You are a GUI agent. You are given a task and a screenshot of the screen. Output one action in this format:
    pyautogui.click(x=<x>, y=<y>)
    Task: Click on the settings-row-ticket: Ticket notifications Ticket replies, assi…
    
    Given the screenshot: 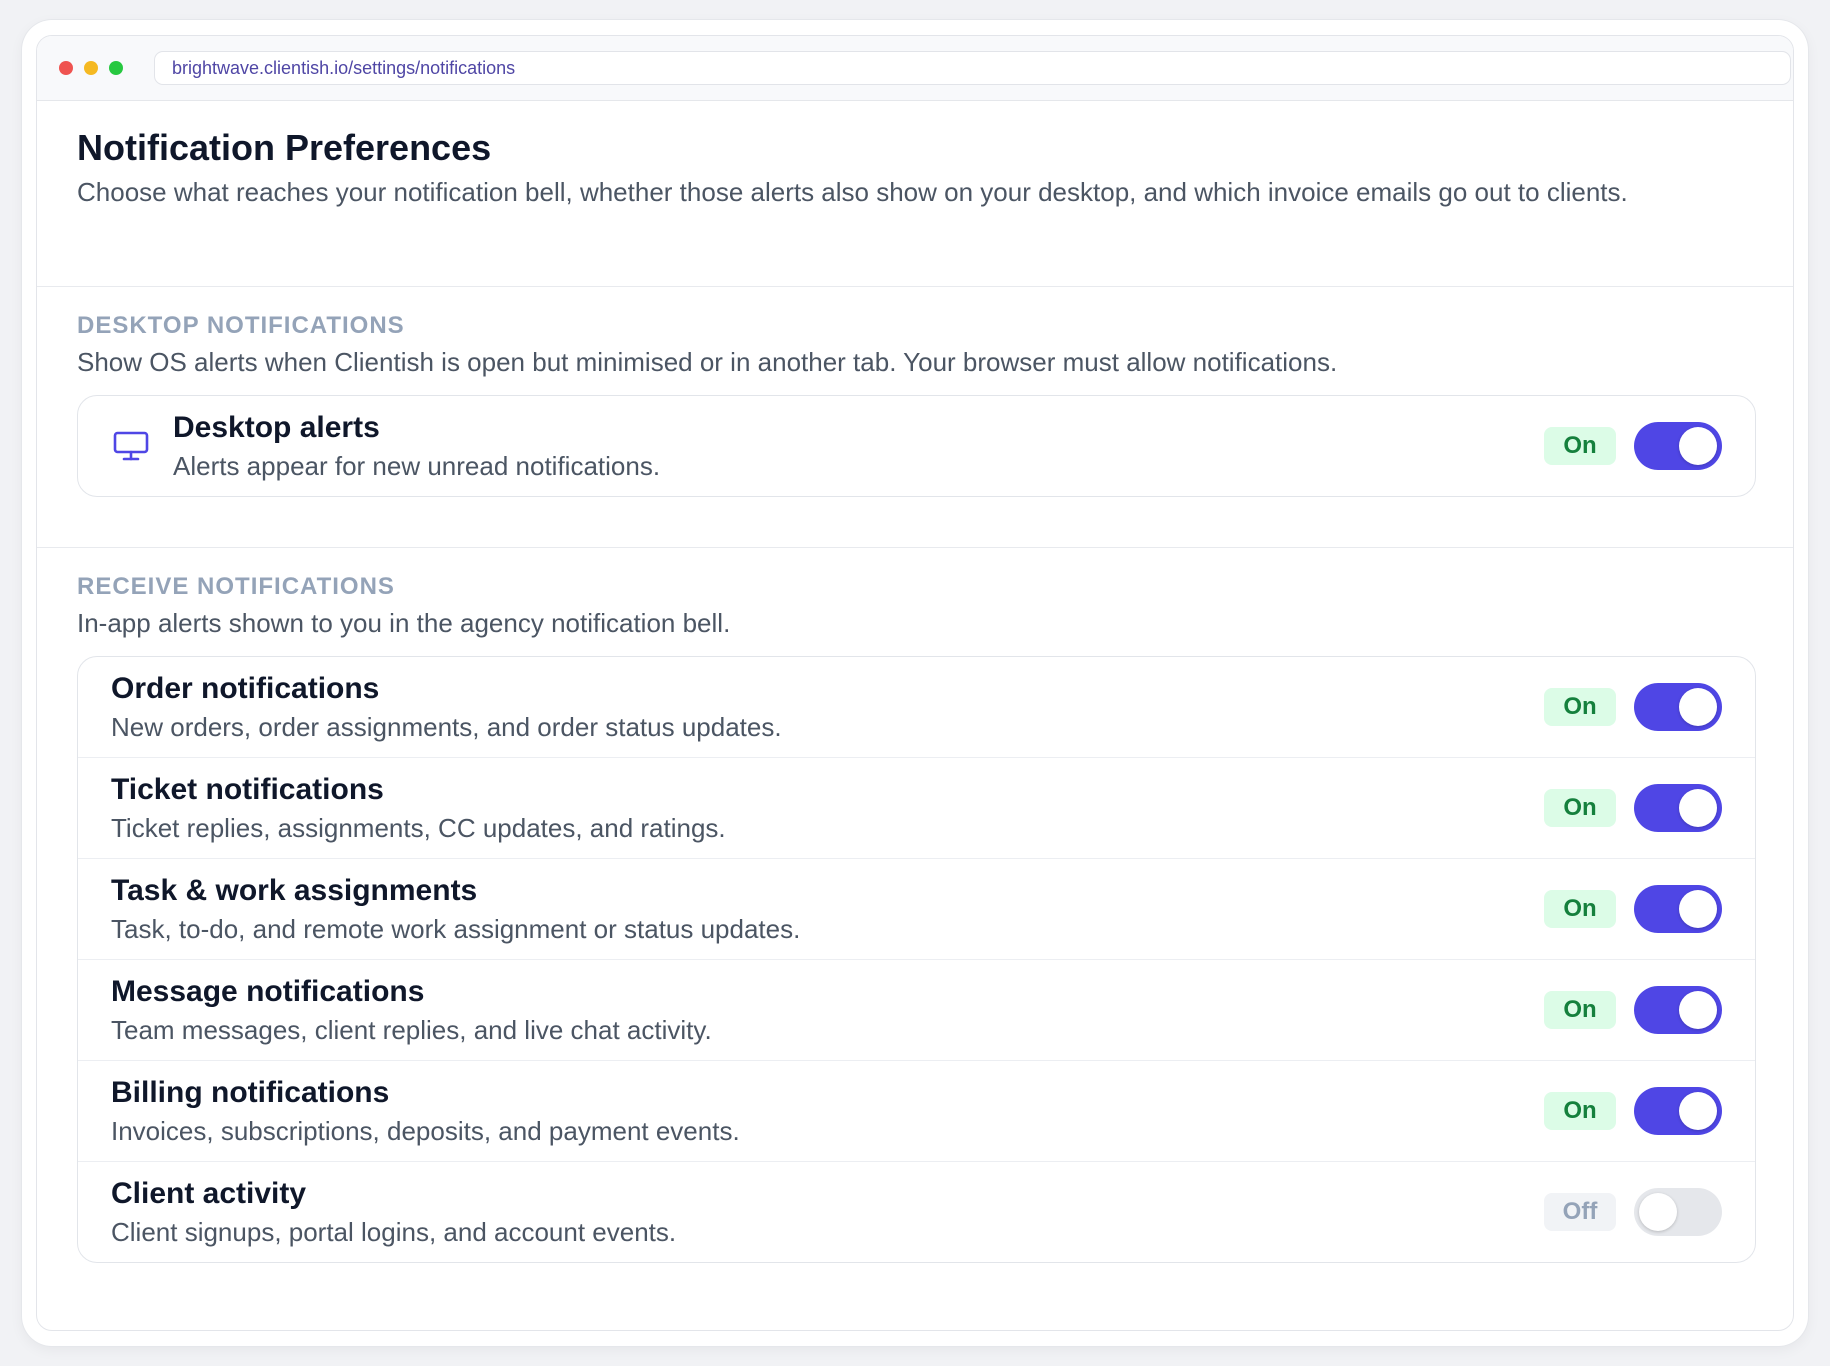 What is the action you would take?
    pyautogui.click(x=916, y=808)
    